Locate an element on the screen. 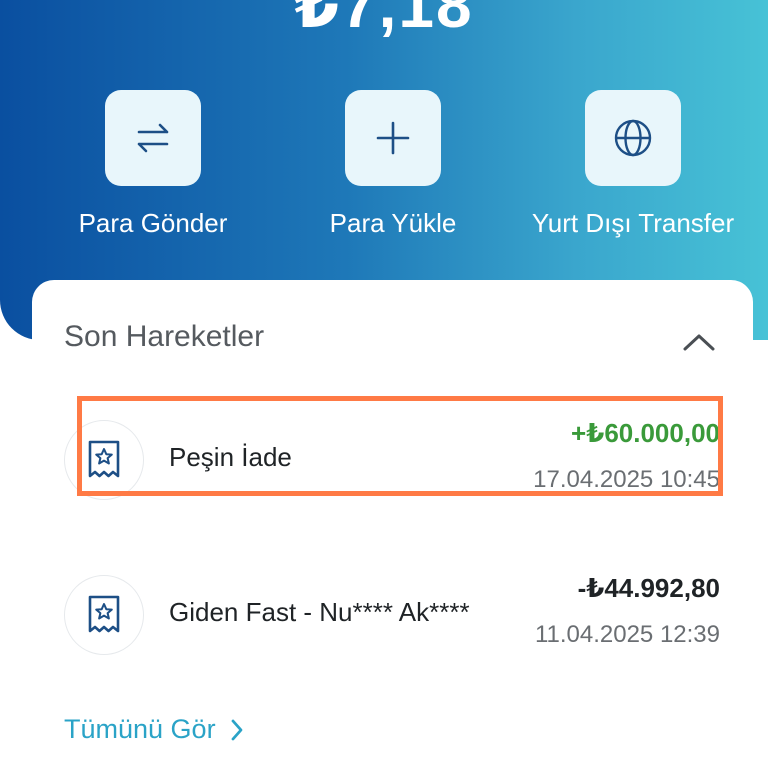  load-money-tile is located at coordinates (393, 138).